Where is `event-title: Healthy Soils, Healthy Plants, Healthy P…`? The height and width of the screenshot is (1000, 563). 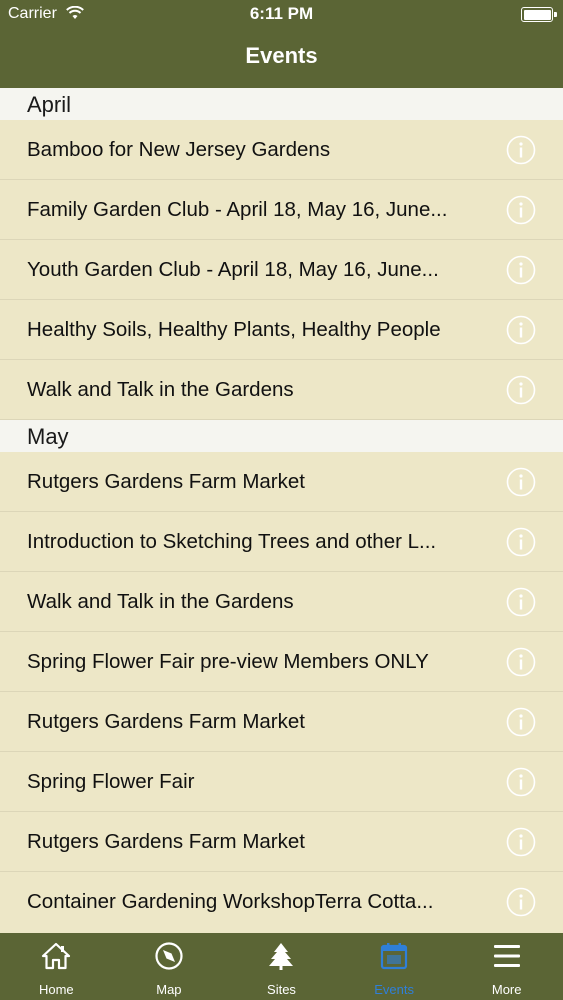 event-title: Healthy Soils, Healthy Plants, Healthy P… is located at coordinates (234, 329).